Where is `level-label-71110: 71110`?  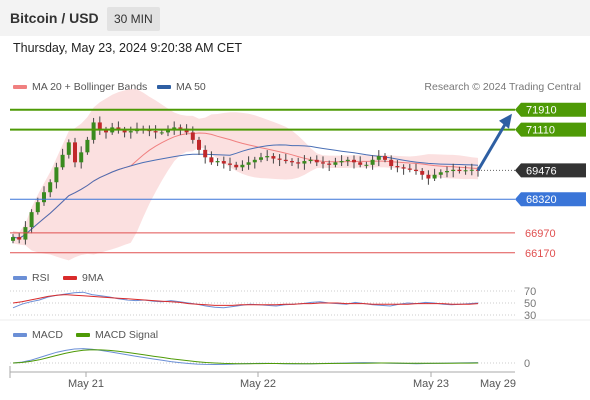
level-label-71110: 71110 is located at coordinates (540, 131).